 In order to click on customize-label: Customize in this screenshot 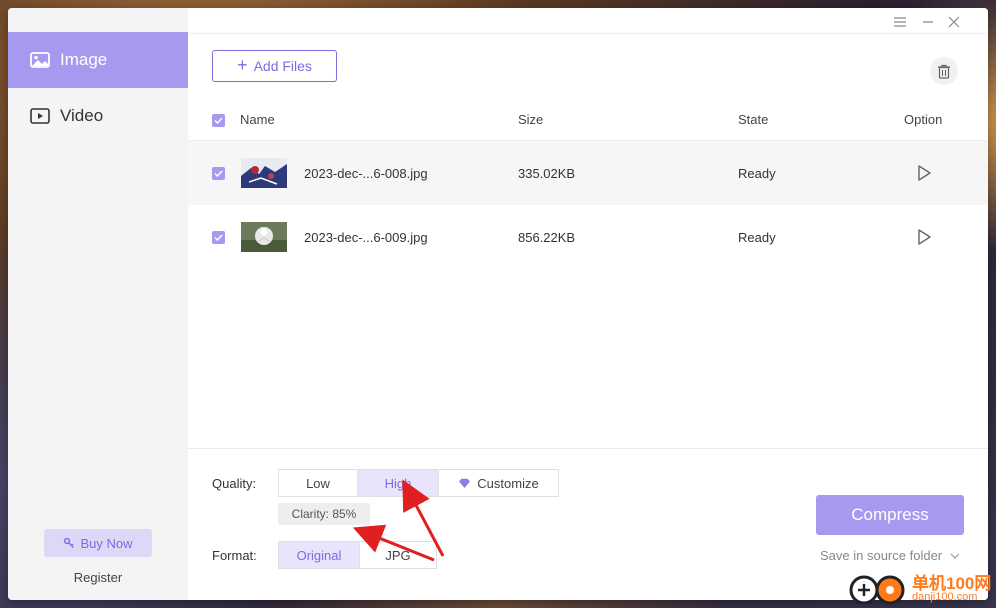, I will do `click(508, 483)`.